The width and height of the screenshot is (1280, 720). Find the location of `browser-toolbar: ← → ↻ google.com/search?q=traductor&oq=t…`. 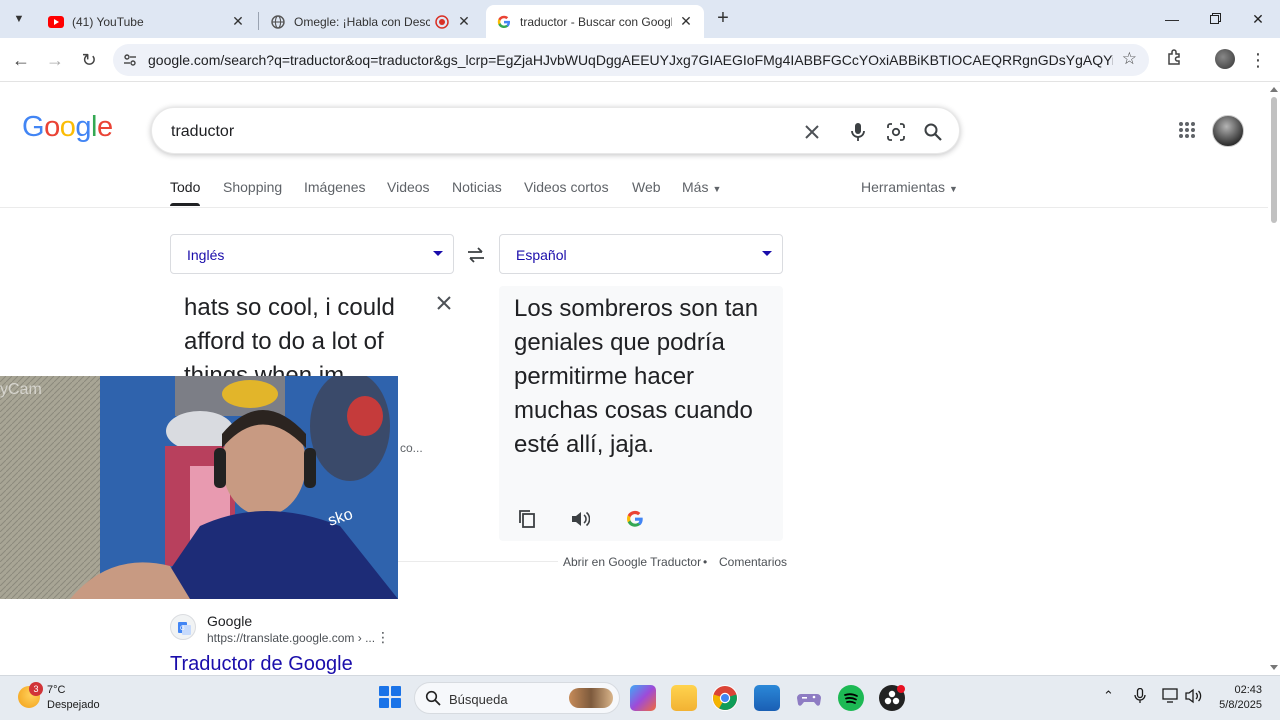

browser-toolbar: ← → ↻ google.com/search?q=traductor&oq=t… is located at coordinates (640, 60).